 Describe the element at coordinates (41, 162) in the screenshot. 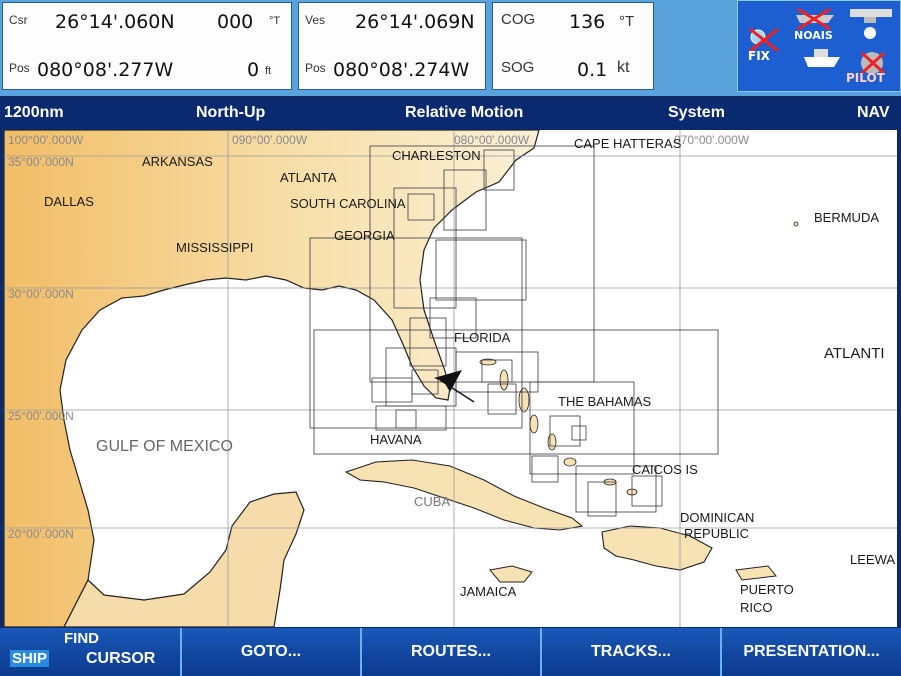

I see `grid-lat-35: 35°00'.000N` at that location.